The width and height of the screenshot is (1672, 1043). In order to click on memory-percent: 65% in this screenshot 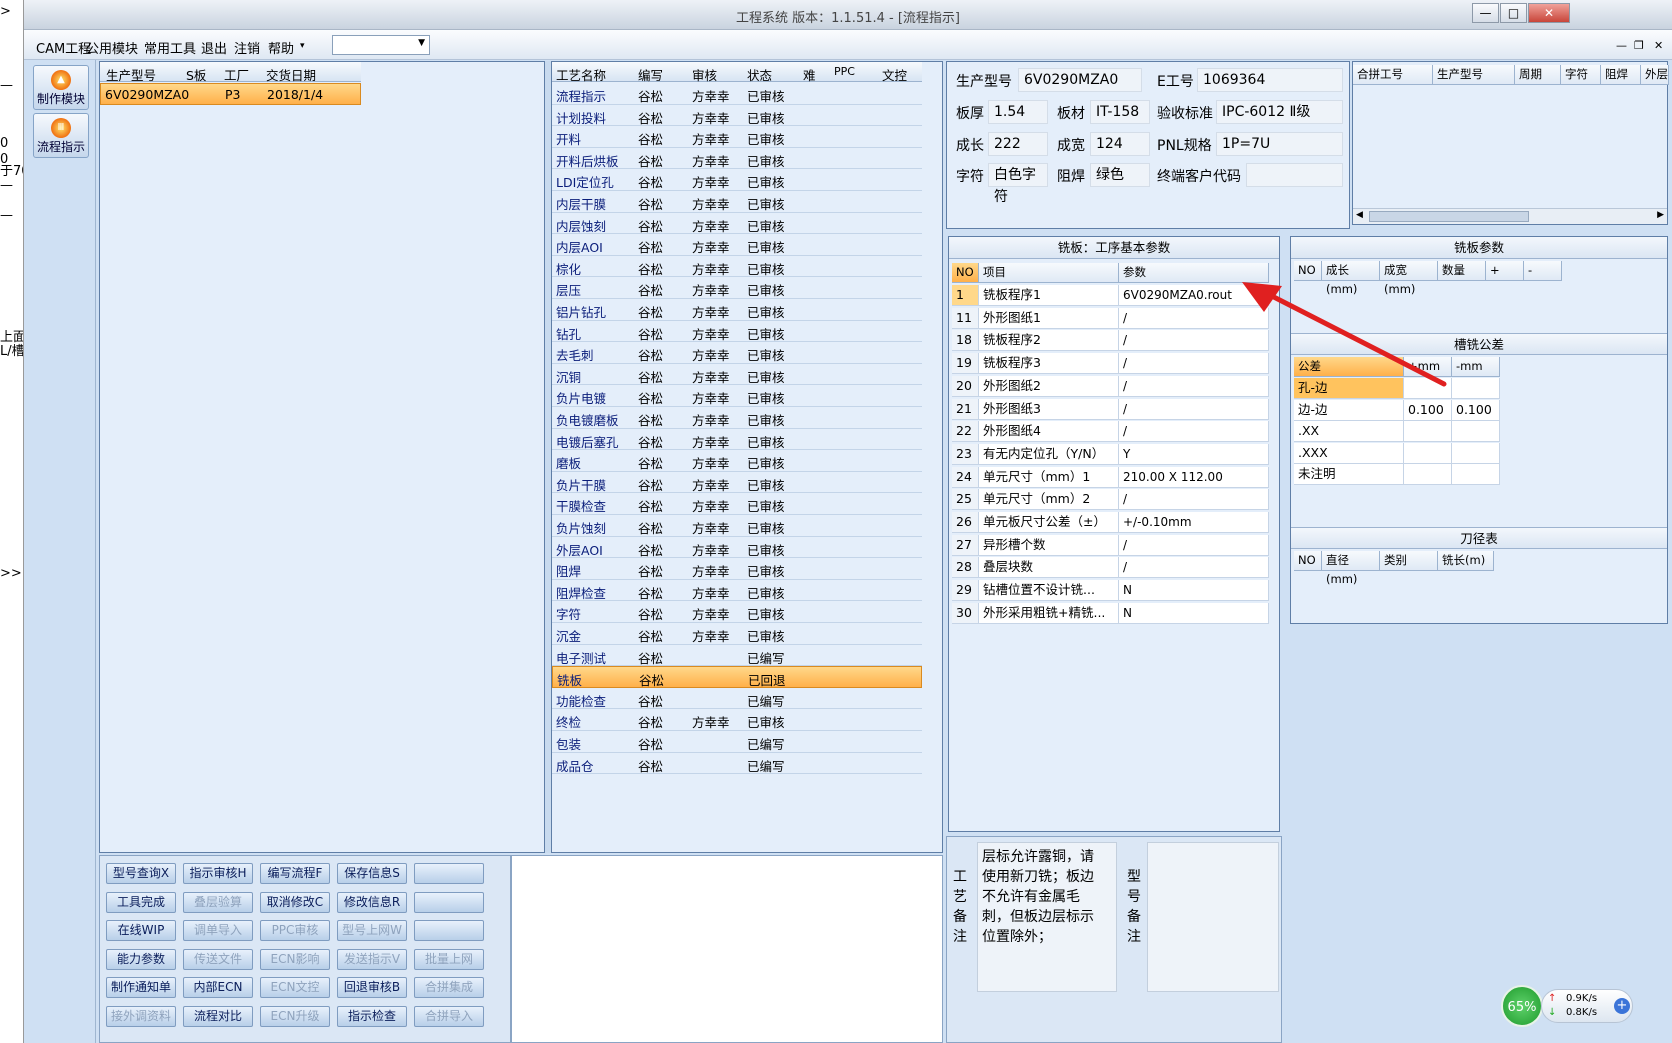, I will do `click(1522, 1006)`.